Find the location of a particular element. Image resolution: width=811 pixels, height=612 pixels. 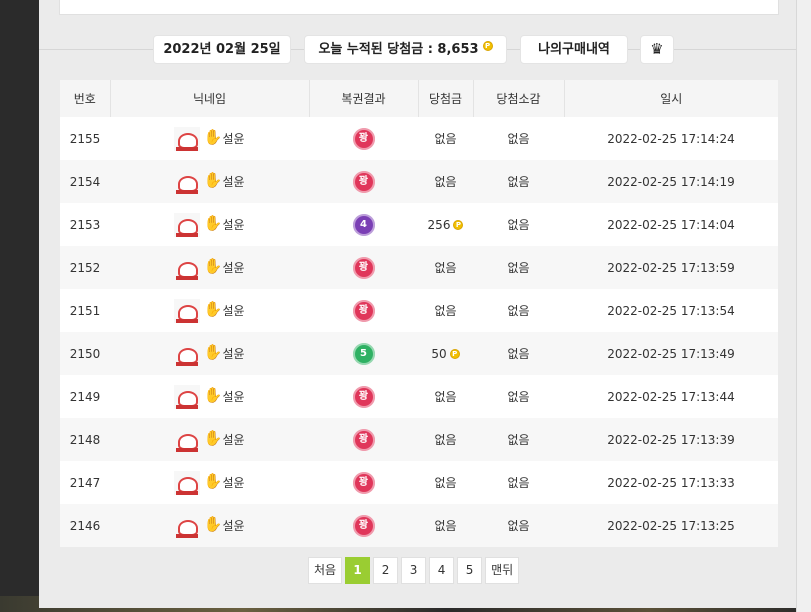

table-row: 2154 설윤 꽝 없음 없음 2022-02-25 17:14:19 is located at coordinates (419, 181).